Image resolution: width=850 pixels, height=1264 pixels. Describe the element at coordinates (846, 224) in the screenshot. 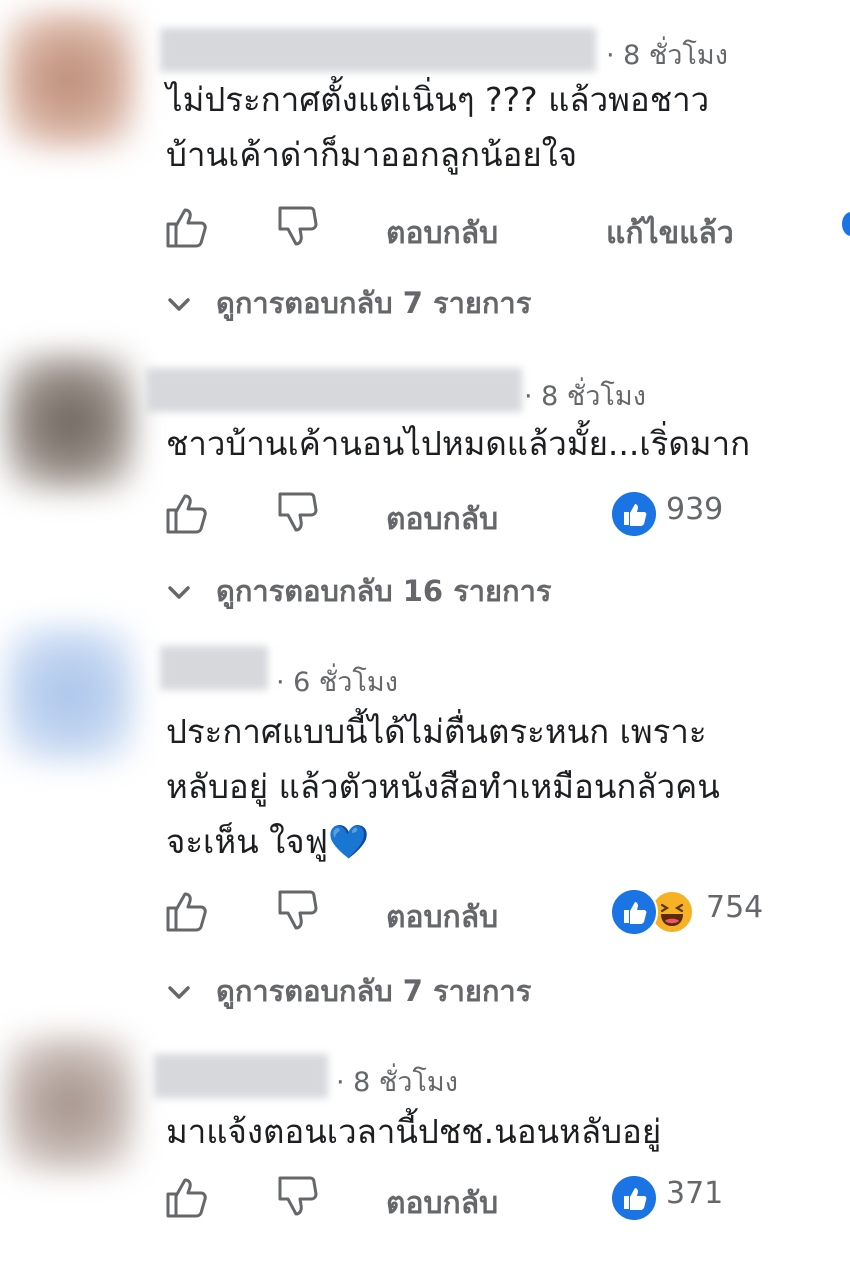

I see `reaction-badge-partial` at that location.